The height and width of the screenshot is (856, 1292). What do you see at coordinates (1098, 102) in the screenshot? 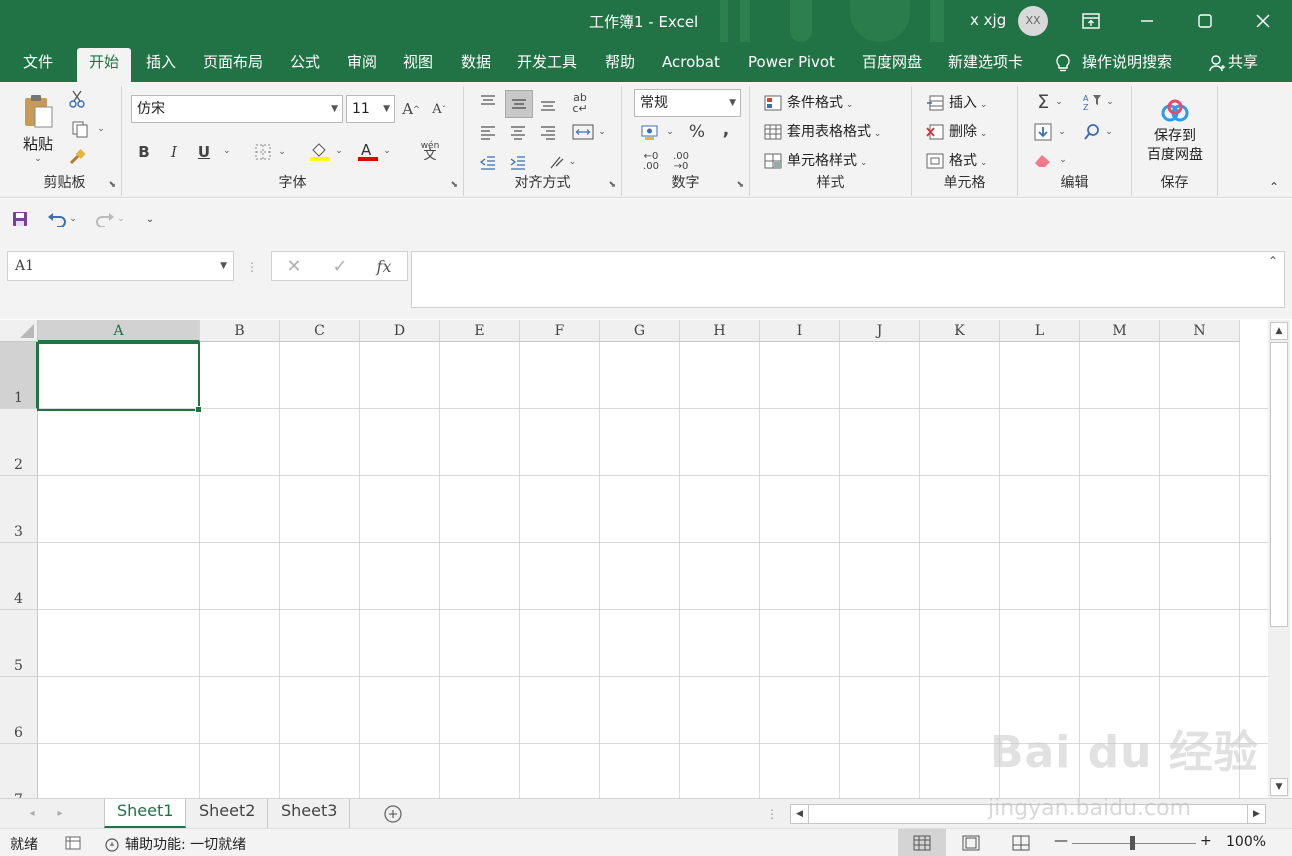
I see `sort-filter-button: A Z ⌄` at bounding box center [1098, 102].